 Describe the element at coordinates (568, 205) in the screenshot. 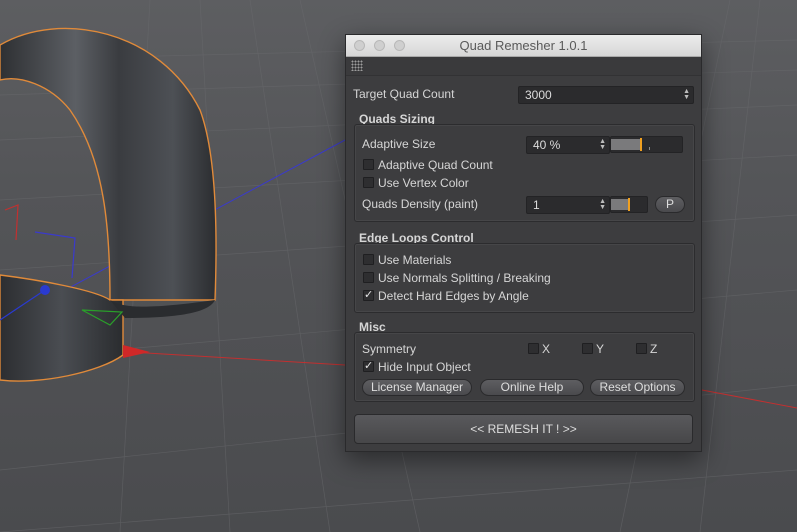

I see `quads-density-input: 1 ▲ ▼` at that location.